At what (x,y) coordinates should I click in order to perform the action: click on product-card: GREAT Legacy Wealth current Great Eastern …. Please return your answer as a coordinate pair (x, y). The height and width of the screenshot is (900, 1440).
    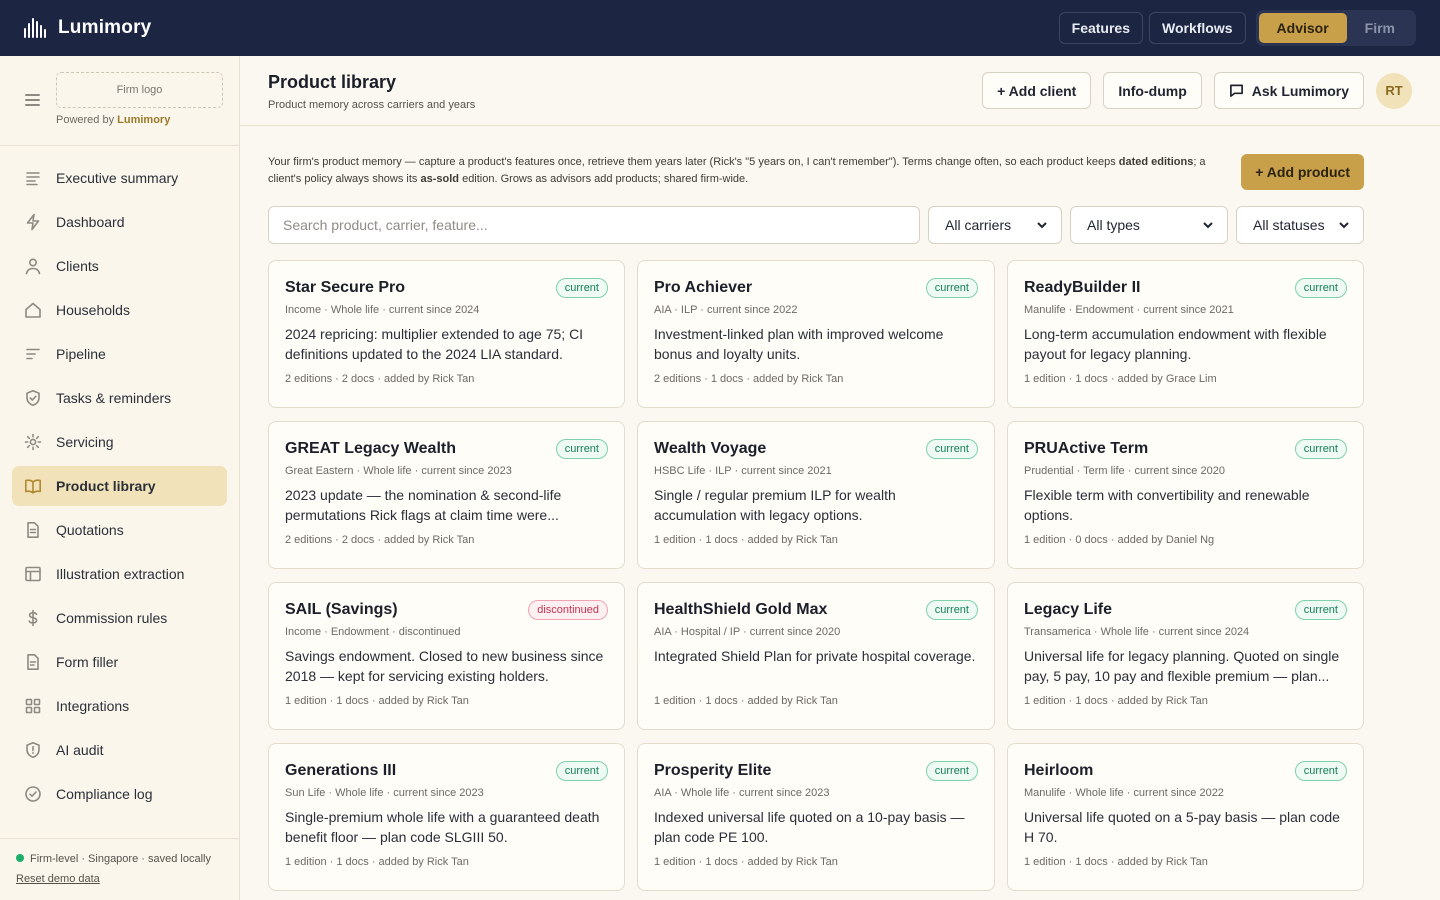
    Looking at the image, I should click on (446, 495).